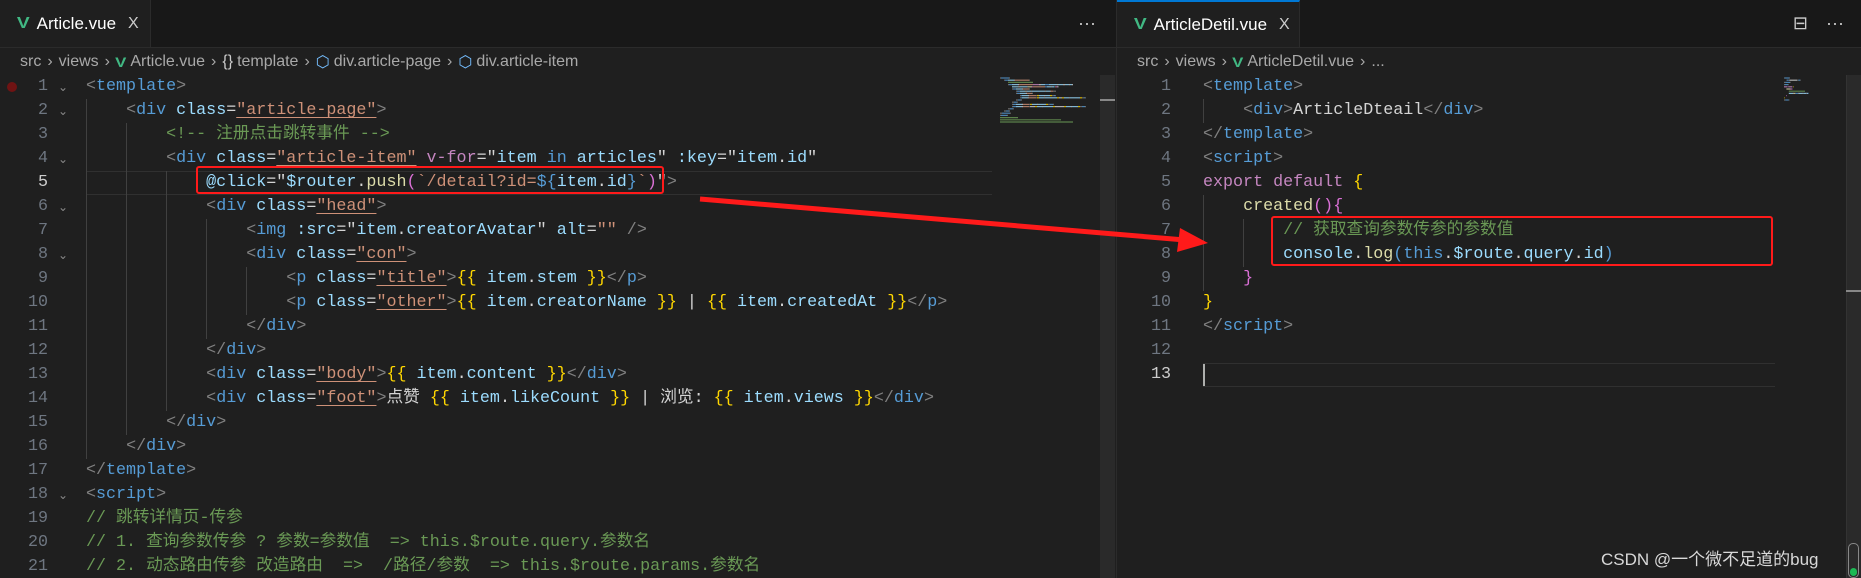 The image size is (1861, 578). What do you see at coordinates (1710, 559) in the screenshot?
I see `watermark: CSDN @一个微不足道的bug` at bounding box center [1710, 559].